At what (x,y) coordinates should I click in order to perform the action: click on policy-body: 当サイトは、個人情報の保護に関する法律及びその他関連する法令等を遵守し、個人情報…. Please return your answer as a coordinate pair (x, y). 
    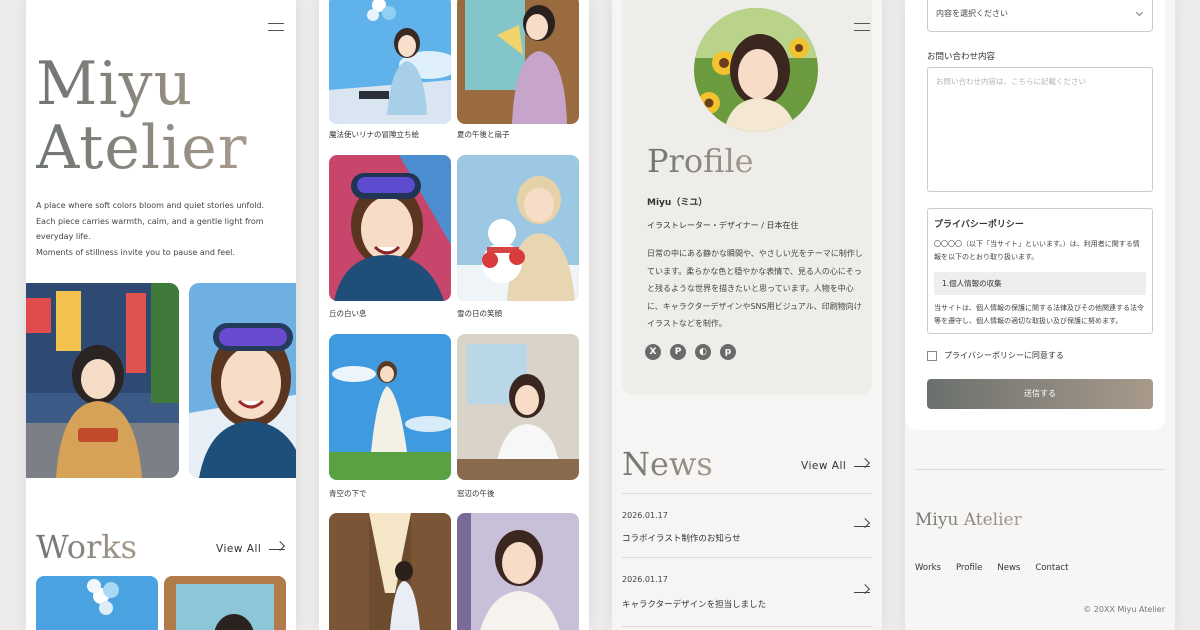
    Looking at the image, I should click on (1039, 314).